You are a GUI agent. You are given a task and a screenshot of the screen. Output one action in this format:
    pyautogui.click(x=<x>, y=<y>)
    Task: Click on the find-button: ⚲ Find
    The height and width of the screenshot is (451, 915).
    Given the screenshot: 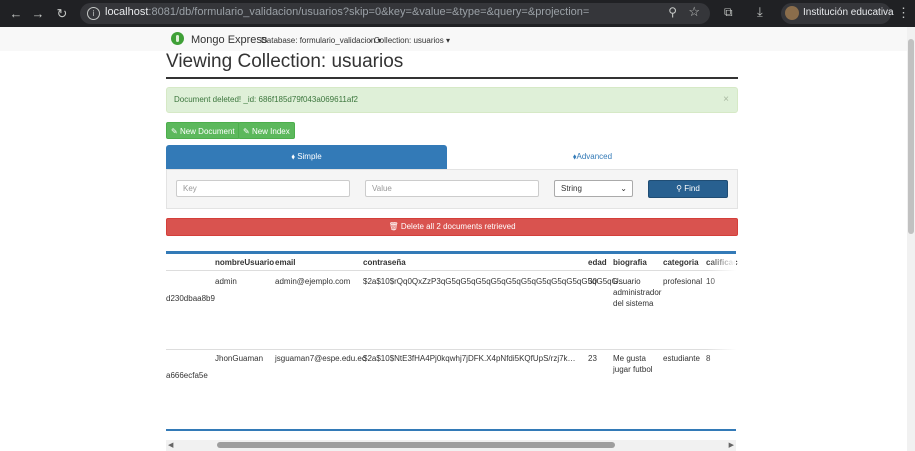 What is the action you would take?
    pyautogui.click(x=688, y=189)
    